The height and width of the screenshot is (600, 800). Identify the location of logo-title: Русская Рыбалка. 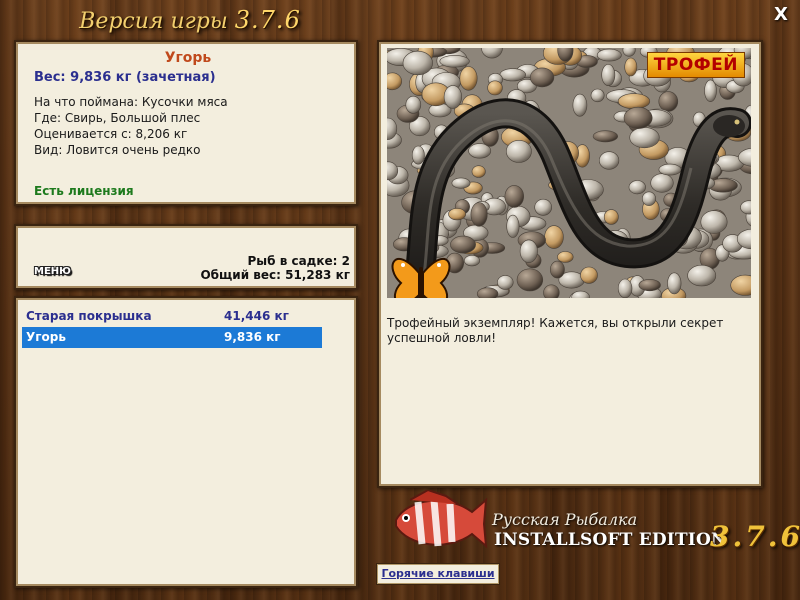
(565, 519).